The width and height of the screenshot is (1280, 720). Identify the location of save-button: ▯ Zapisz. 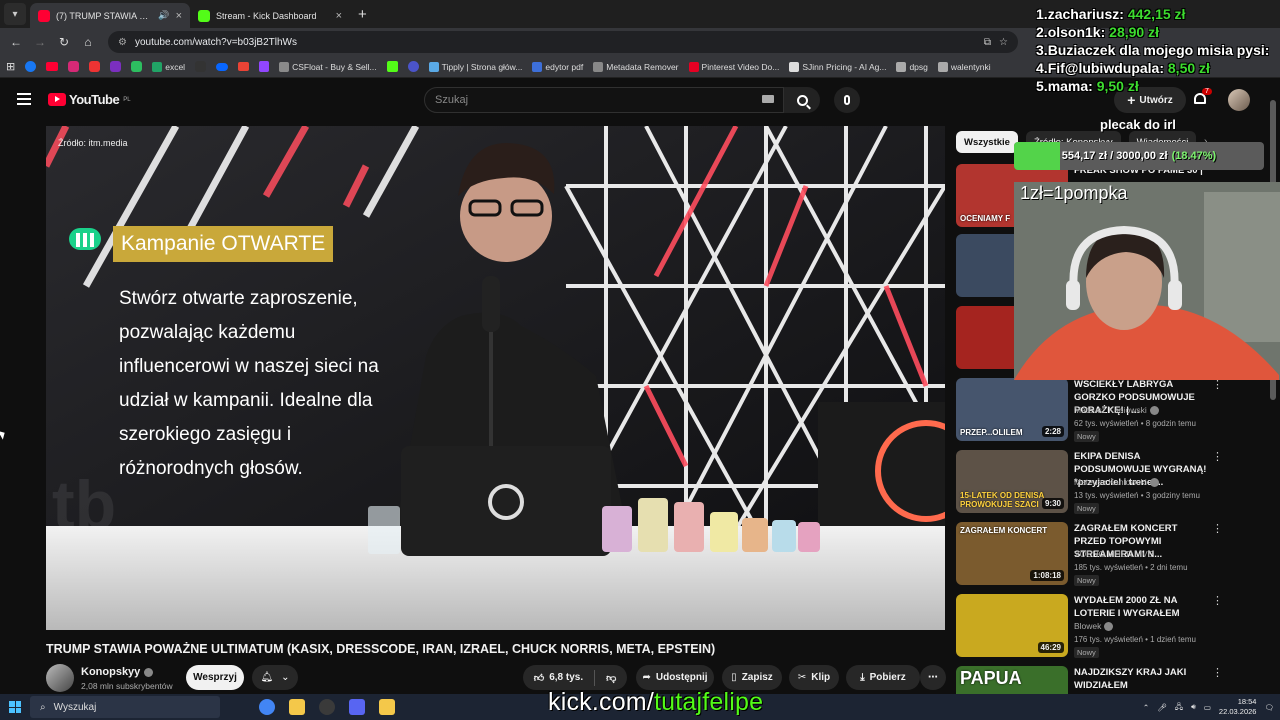
(752, 677).